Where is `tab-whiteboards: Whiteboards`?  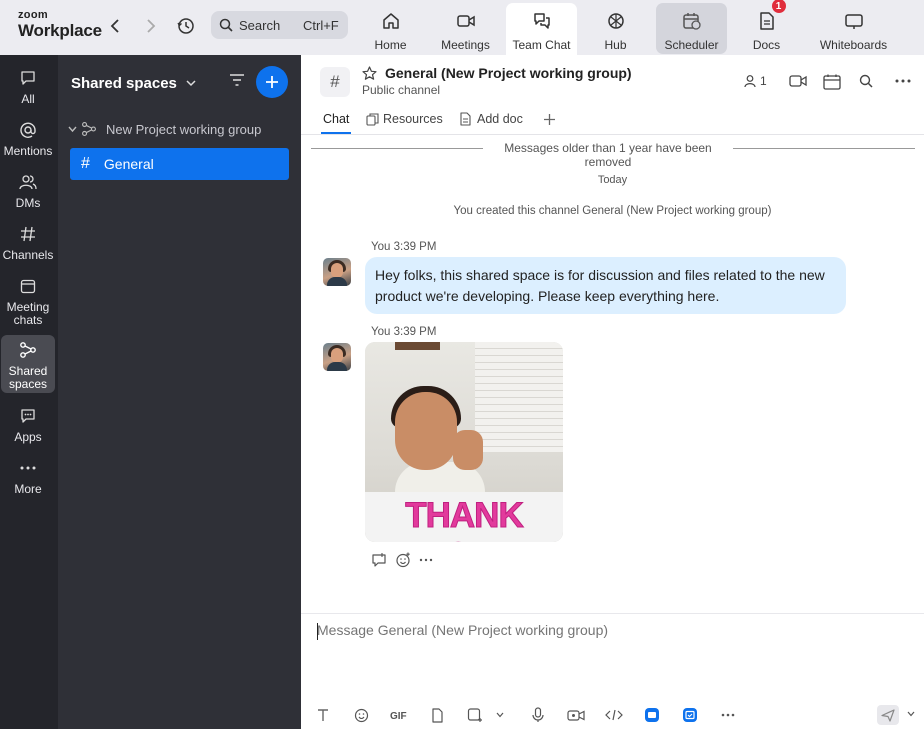
tab-whiteboards: Whiteboards is located at coordinates (853, 28).